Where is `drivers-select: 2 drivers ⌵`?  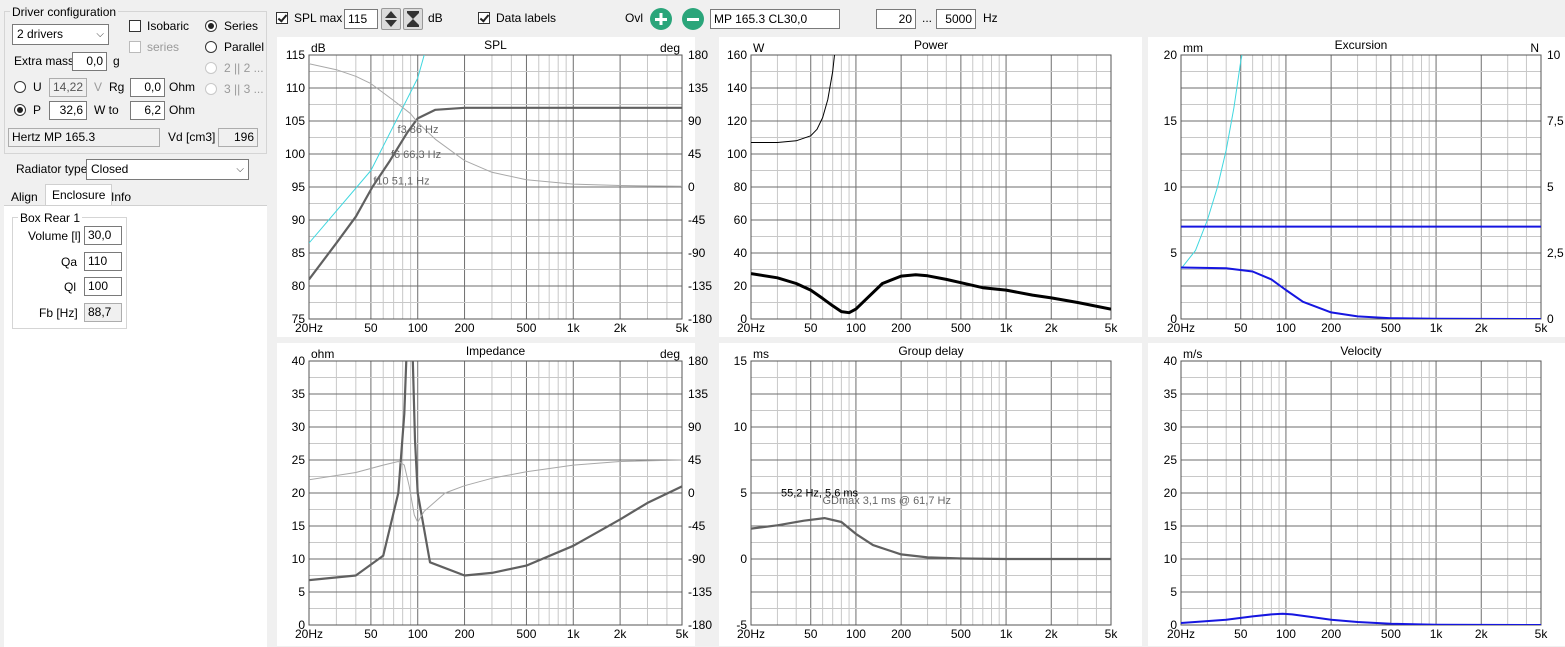 drivers-select: 2 drivers ⌵ is located at coordinates (60, 34).